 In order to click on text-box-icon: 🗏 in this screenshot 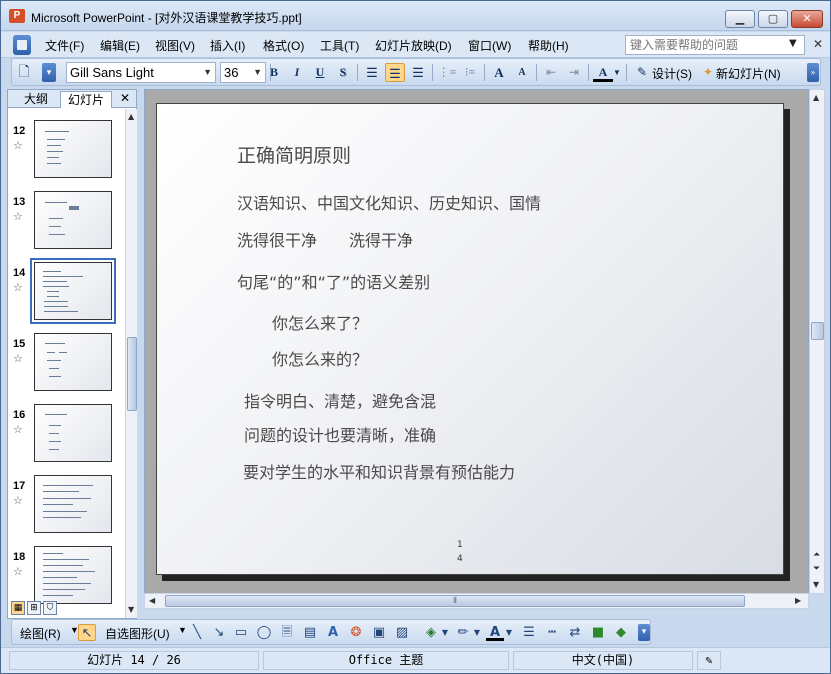, I will do `click(287, 632)`.